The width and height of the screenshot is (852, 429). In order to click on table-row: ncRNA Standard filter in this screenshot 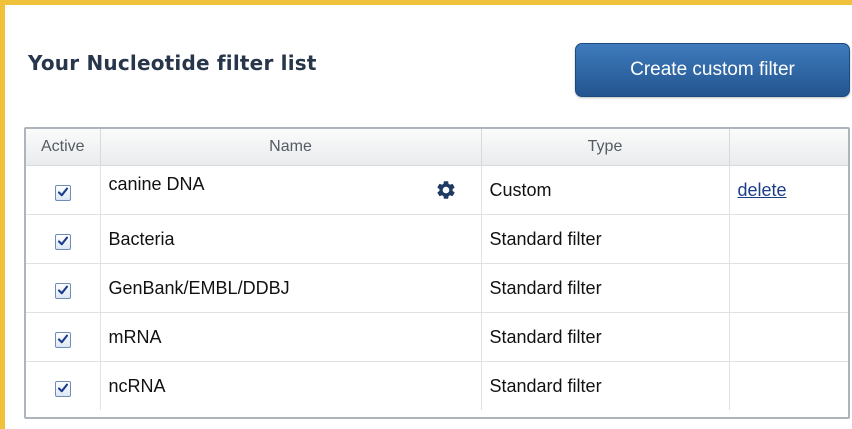, I will do `click(437, 386)`.